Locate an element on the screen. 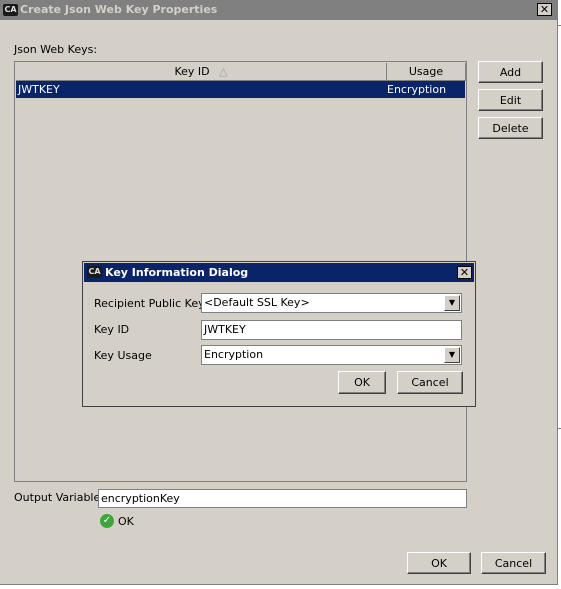  sort-ascending-icon: △ is located at coordinates (223, 71).